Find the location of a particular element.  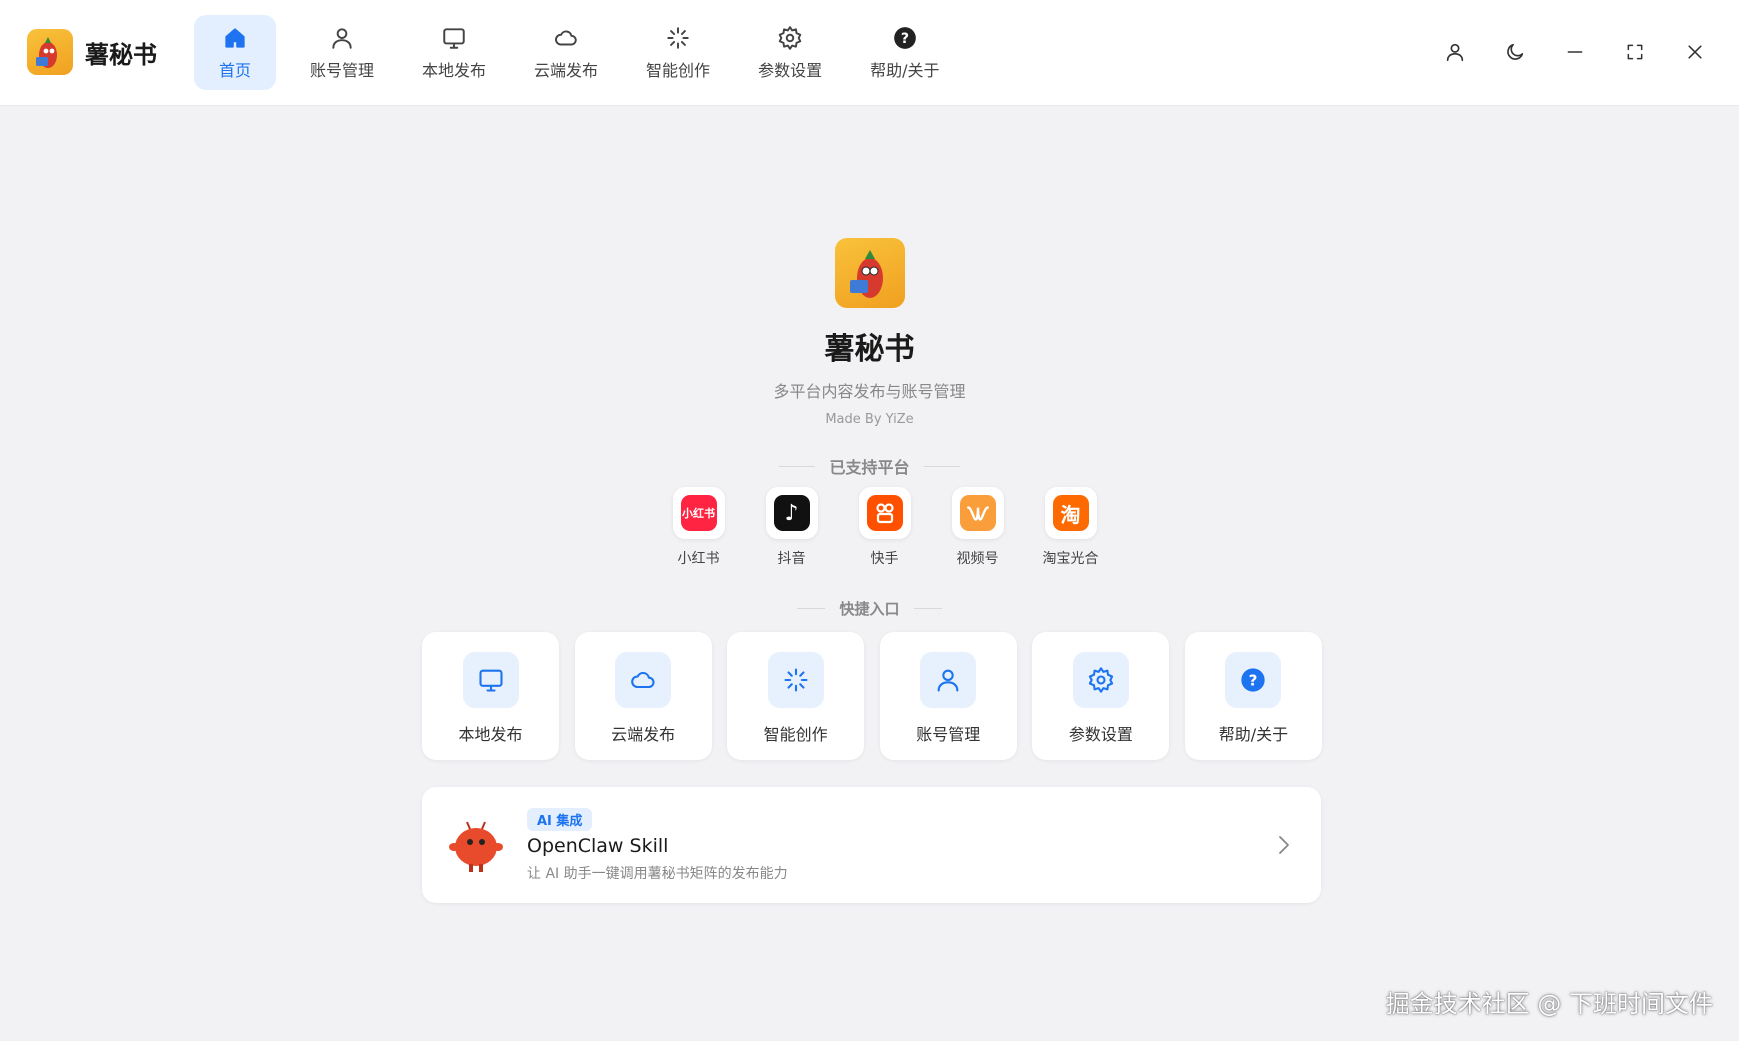

nav-ai-create: 智能创作 is located at coordinates (678, 52).